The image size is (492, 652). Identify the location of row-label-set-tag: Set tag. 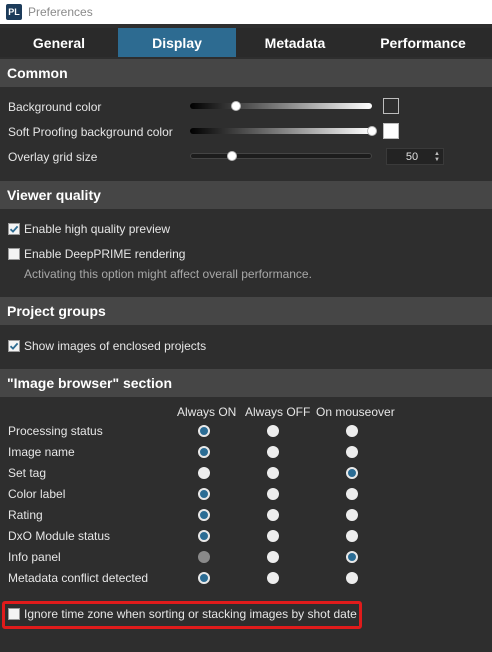
(27, 473).